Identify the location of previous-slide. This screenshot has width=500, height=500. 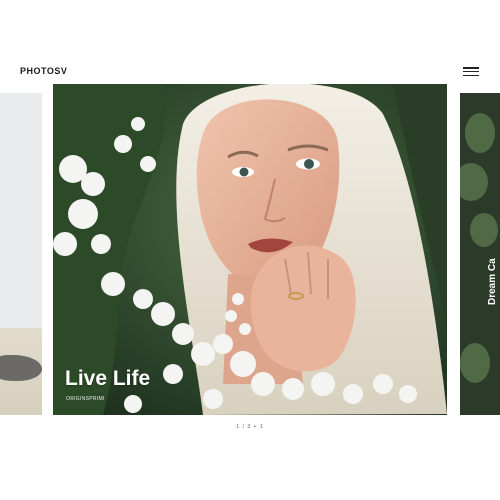
(21, 254).